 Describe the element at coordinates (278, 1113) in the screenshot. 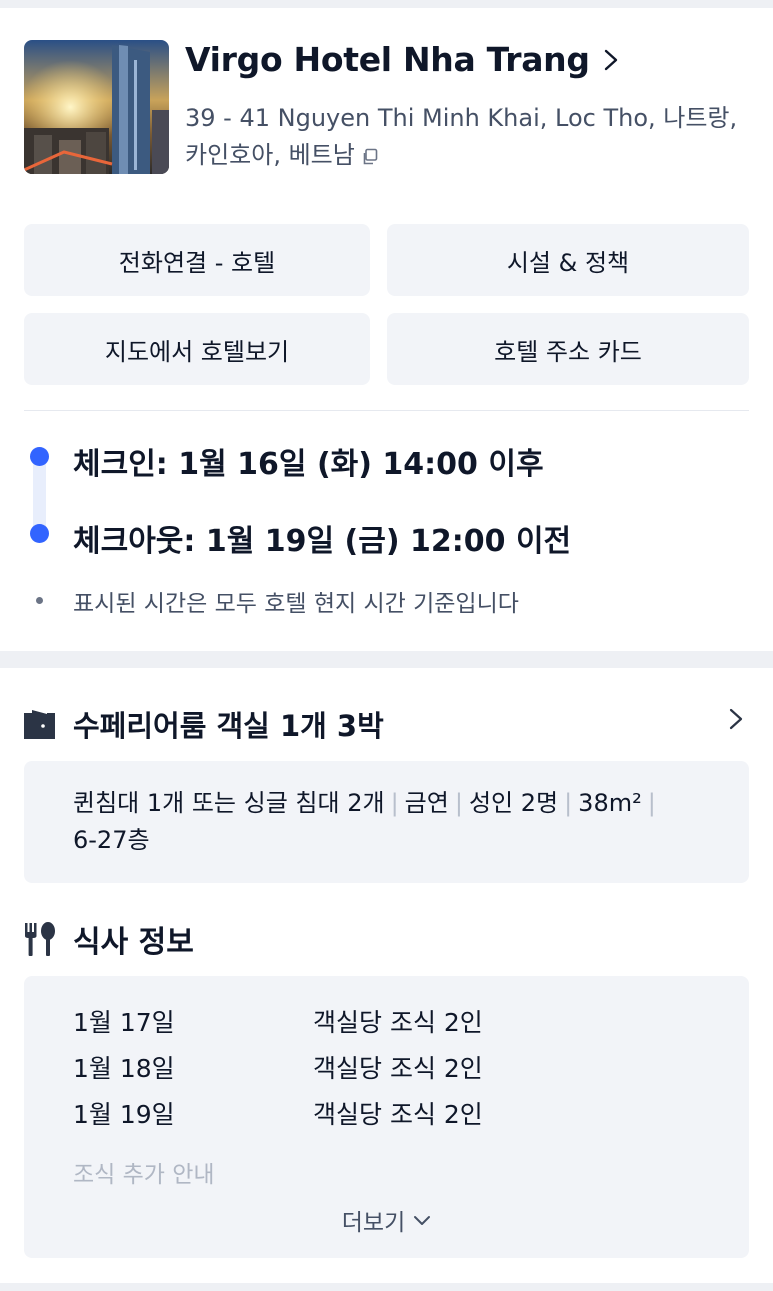

I see `meal-row: 1월 19일 객실당 조식 2인` at that location.